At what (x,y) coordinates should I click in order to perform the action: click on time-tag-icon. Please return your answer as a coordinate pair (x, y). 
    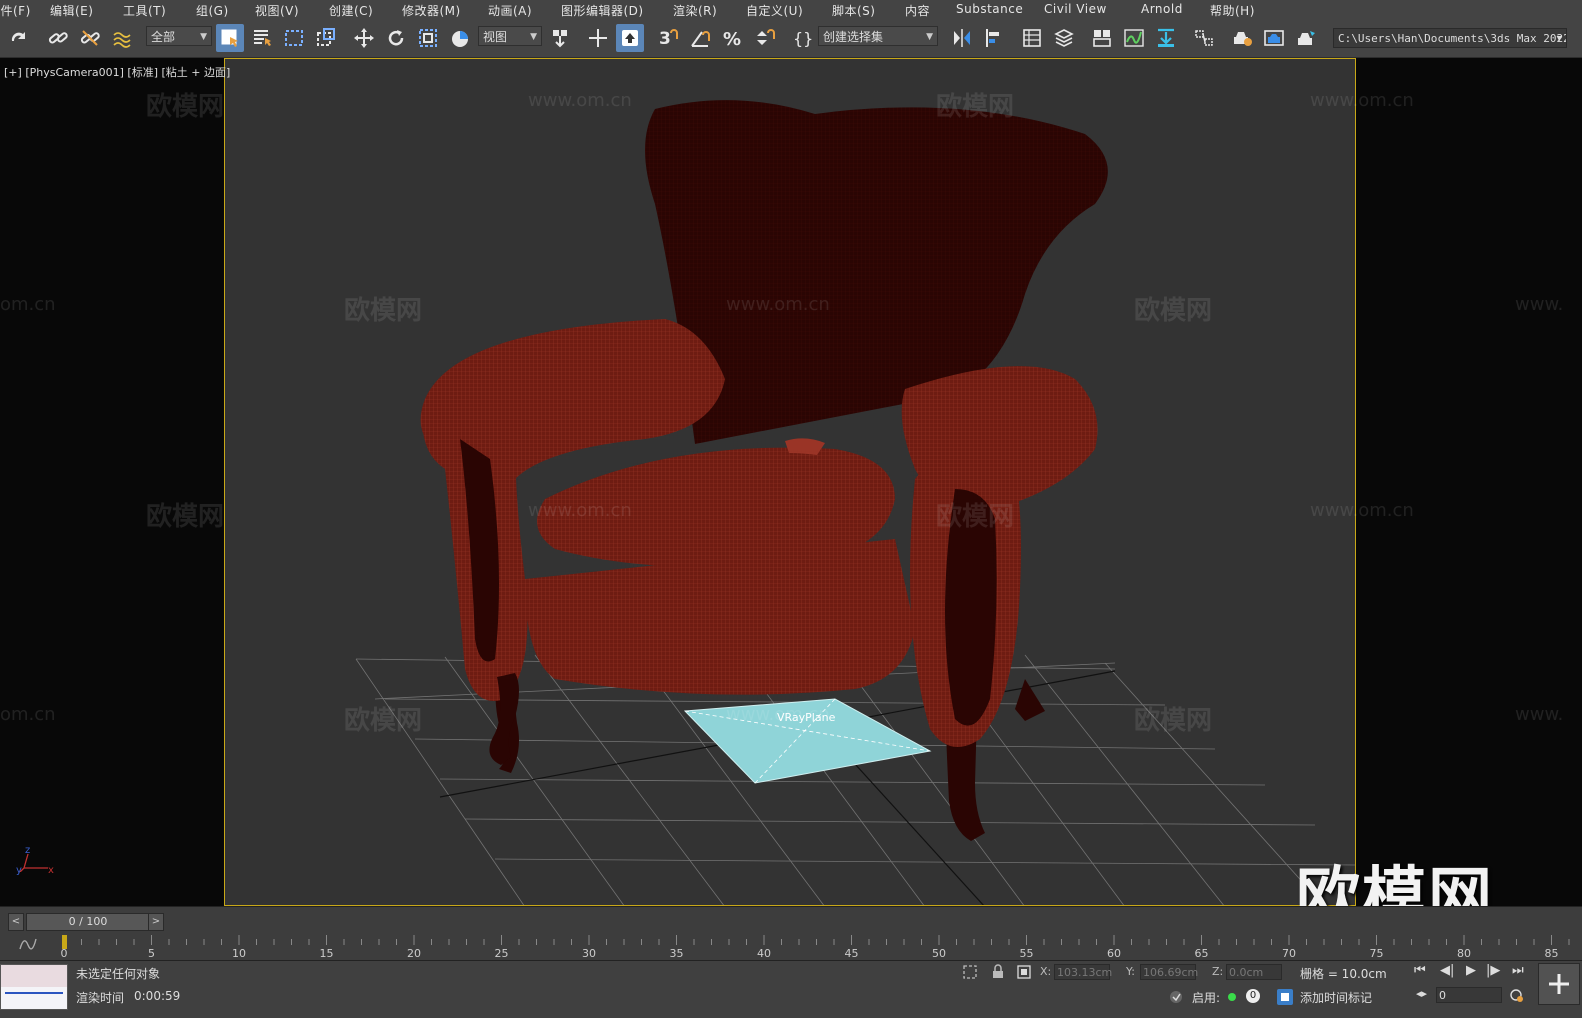
    Looking at the image, I should click on (1285, 997).